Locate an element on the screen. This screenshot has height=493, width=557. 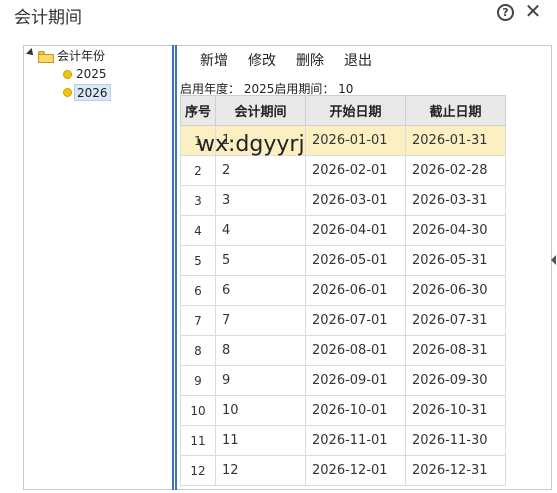
resize-arrow-icon is located at coordinates (553, 260).